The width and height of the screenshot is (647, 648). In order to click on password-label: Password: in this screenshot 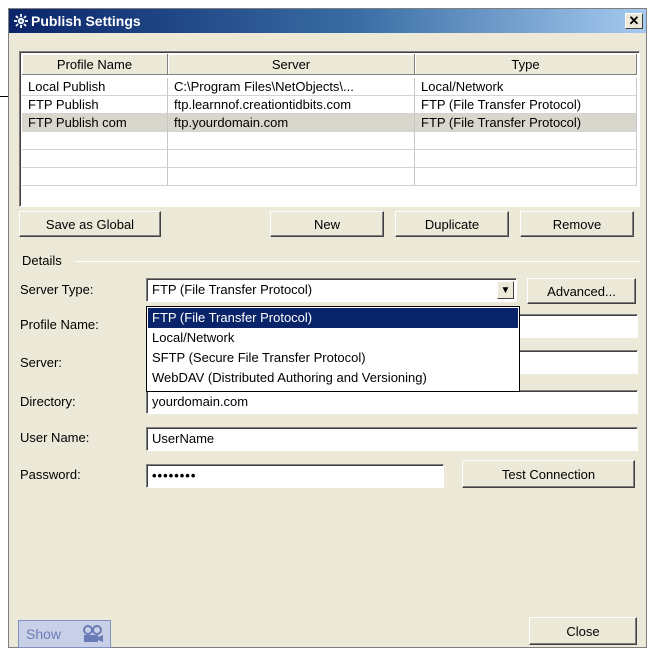, I will do `click(50, 474)`.